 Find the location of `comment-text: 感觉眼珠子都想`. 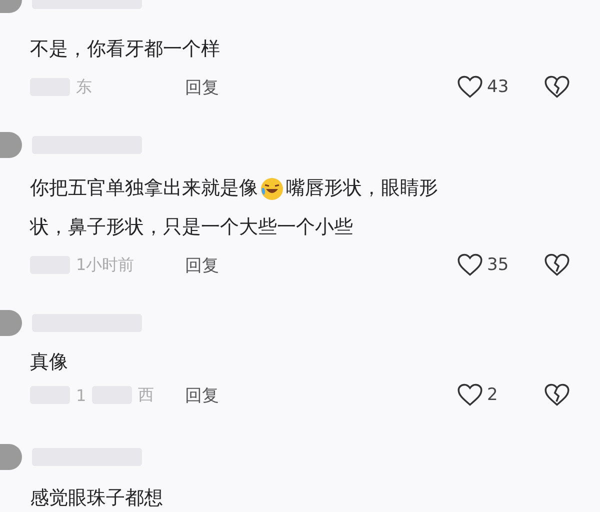

comment-text: 感觉眼珠子都想 is located at coordinates (96, 498).